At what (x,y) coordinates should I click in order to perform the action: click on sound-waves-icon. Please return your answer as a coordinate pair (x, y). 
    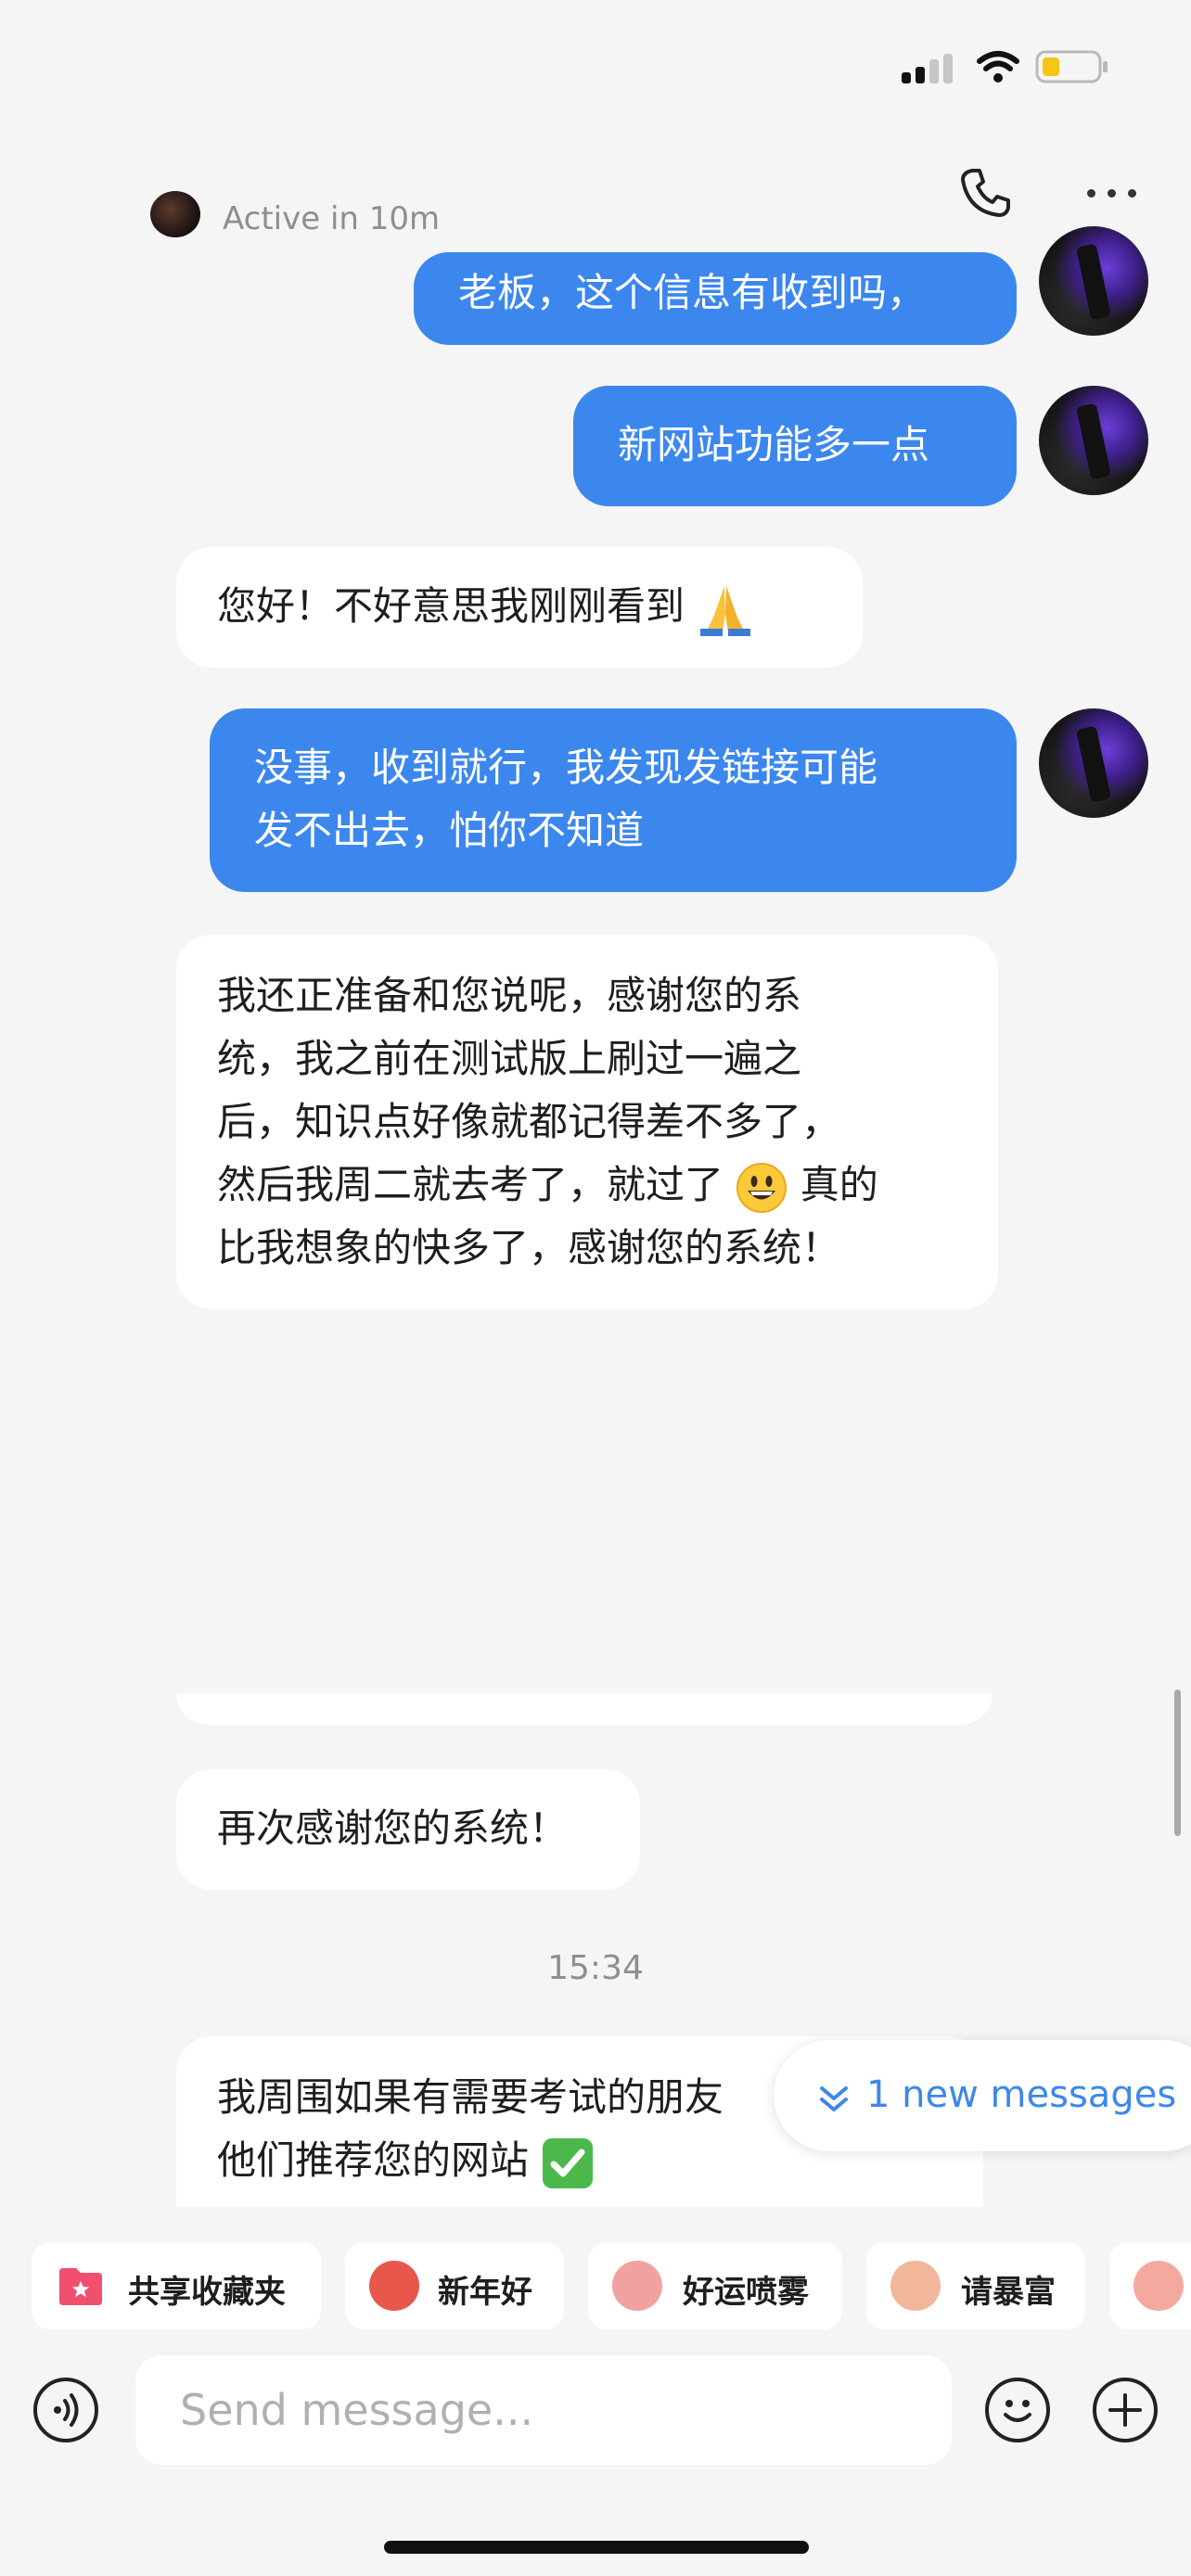
    Looking at the image, I should click on (66, 2410).